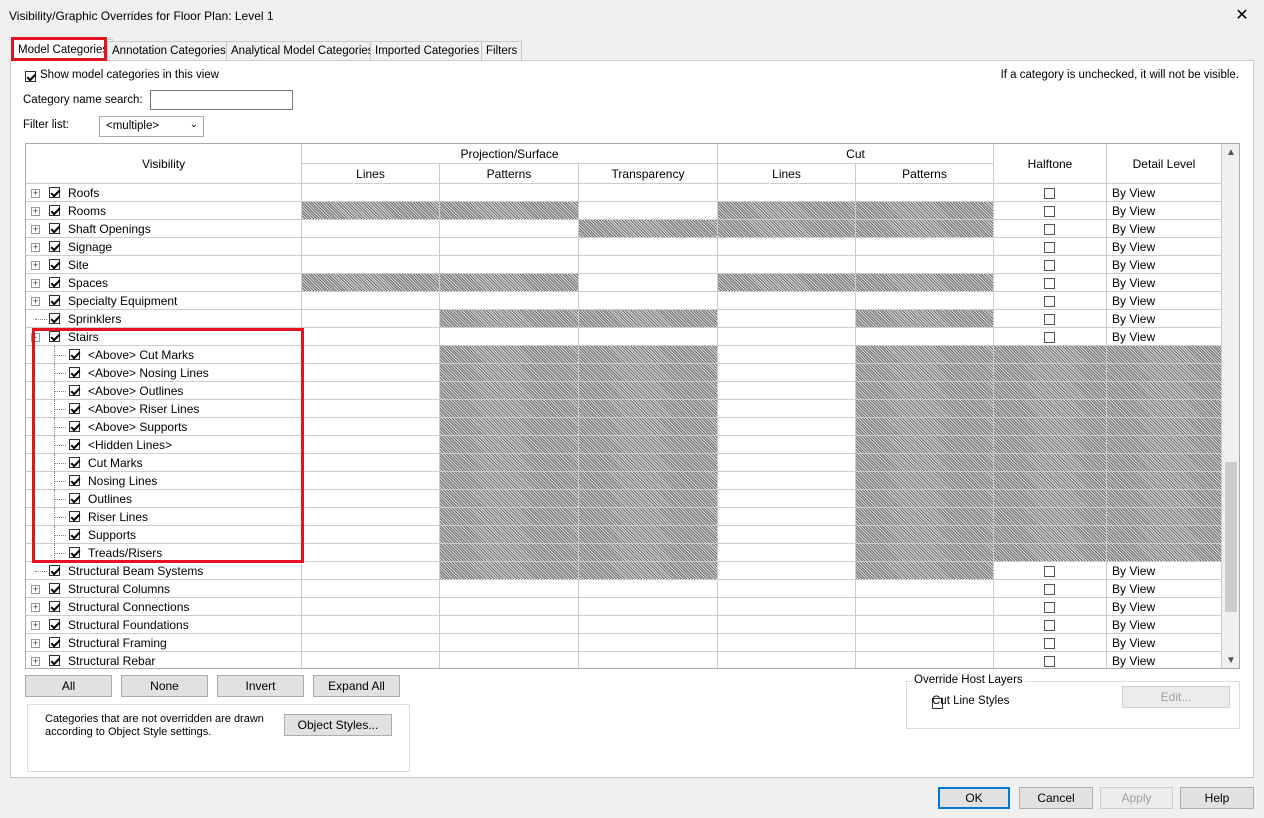 This screenshot has height=818, width=1264. I want to click on tab-filters: Filters, so click(502, 51).